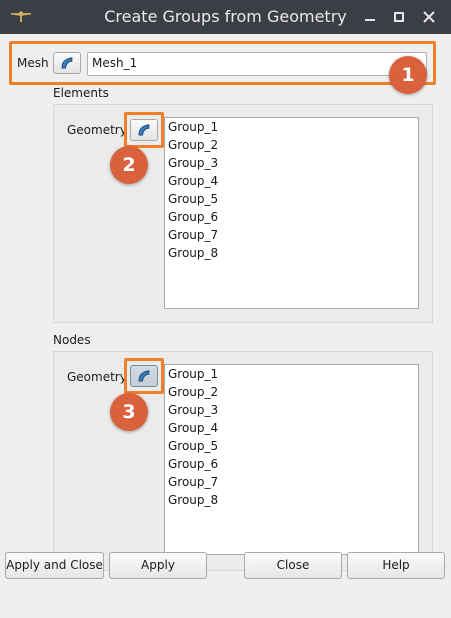 The width and height of the screenshot is (451, 618). What do you see at coordinates (54, 565) in the screenshot?
I see `apply-and-close-button: Apply and Close` at bounding box center [54, 565].